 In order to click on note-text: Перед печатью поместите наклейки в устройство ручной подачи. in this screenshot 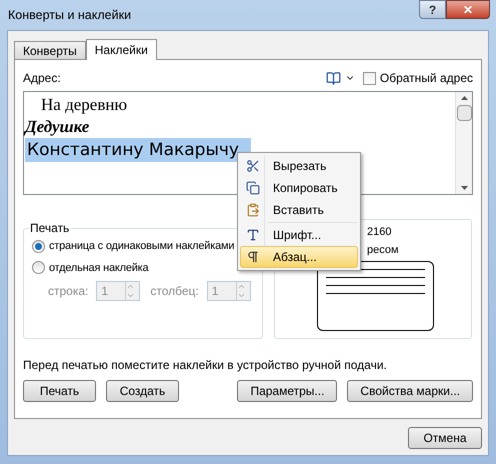, I will do `click(205, 365)`.